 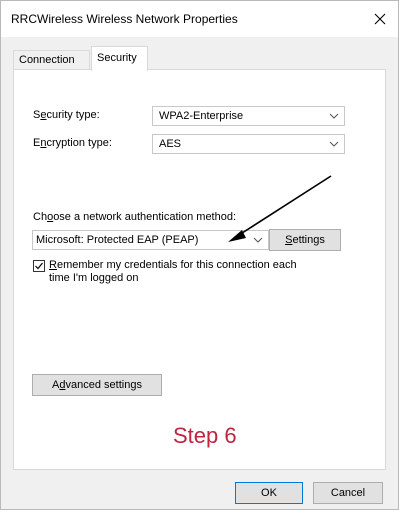 I want to click on cancel-button: Cancel, so click(x=348, y=493).